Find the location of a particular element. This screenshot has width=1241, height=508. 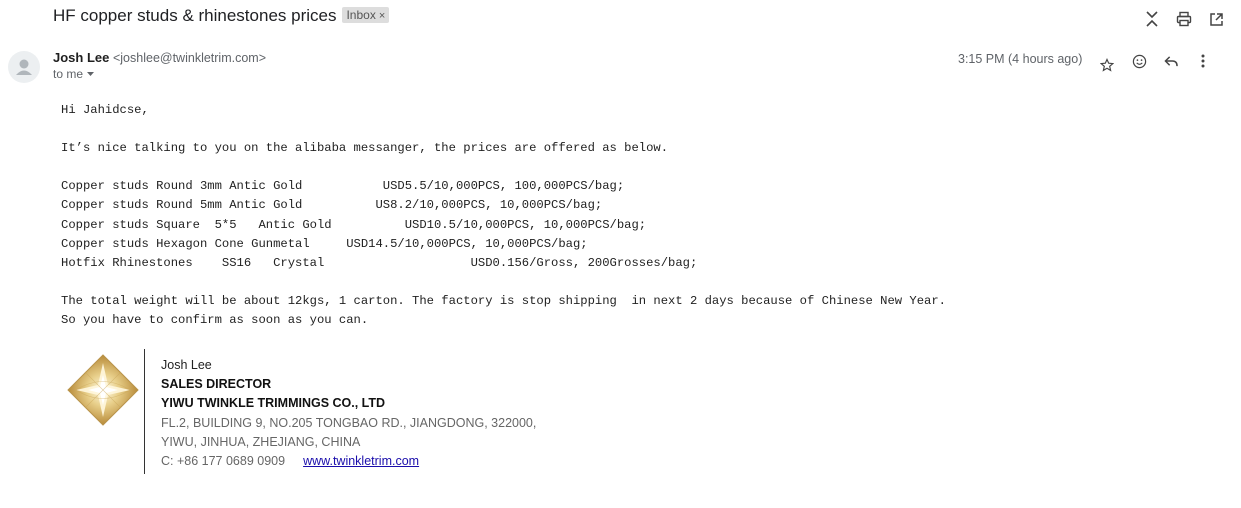

subject-text: HF copper studs & rhinestones prices is located at coordinates (195, 15).